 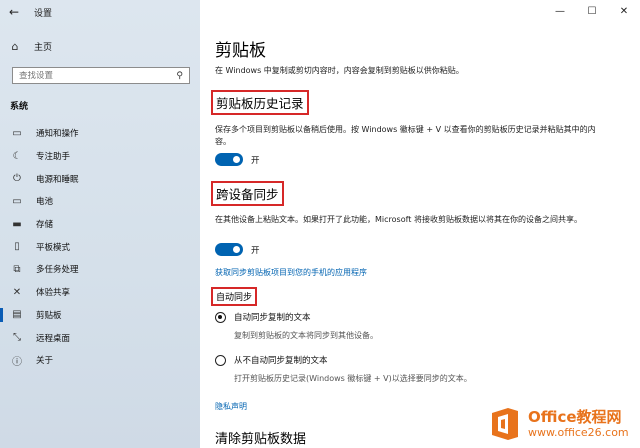 I want to click on window-controls: — ☐ ✕, so click(x=592, y=11).